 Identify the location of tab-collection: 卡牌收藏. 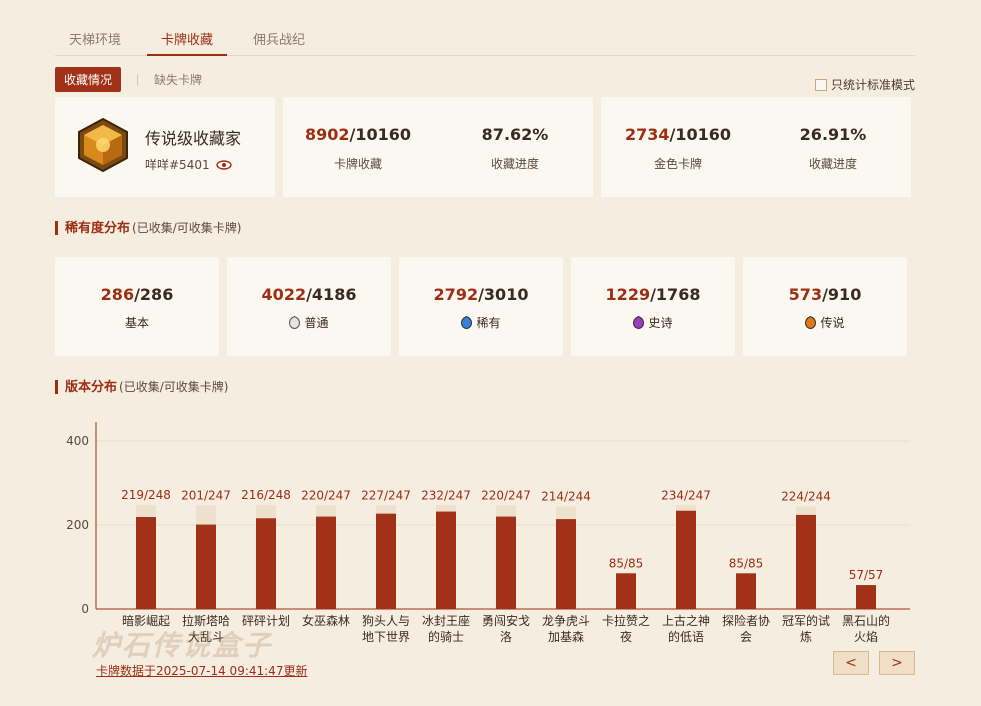
(187, 38).